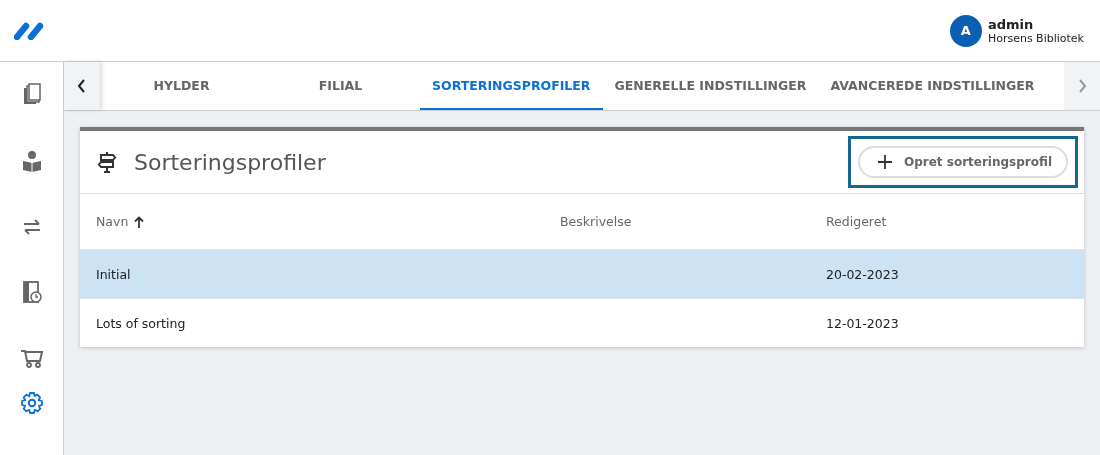 The width and height of the screenshot is (1100, 455). I want to click on tab: AVANCEREDE INDSTILLINGER, so click(932, 86).